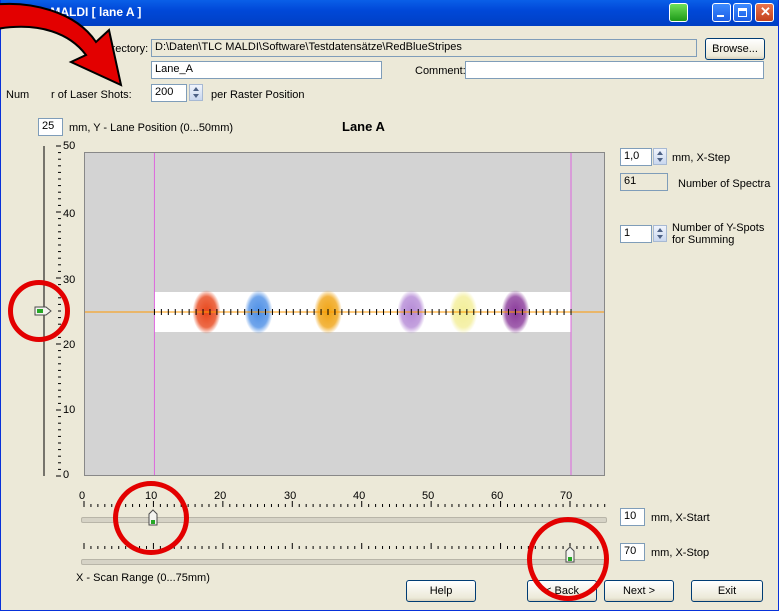  Describe the element at coordinates (359, 496) in the screenshot. I see `x-tick-label-40: 40` at that location.